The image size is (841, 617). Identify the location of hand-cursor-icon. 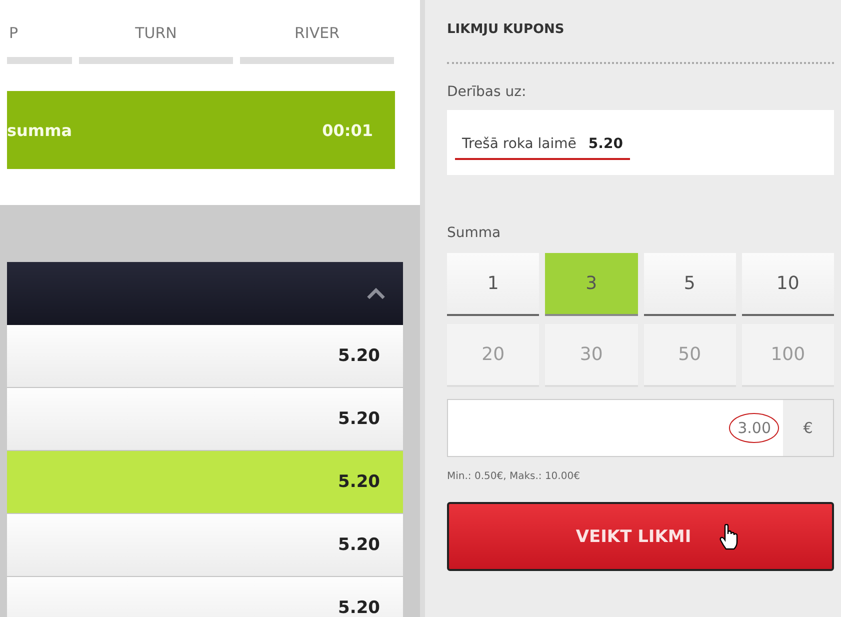
(729, 537).